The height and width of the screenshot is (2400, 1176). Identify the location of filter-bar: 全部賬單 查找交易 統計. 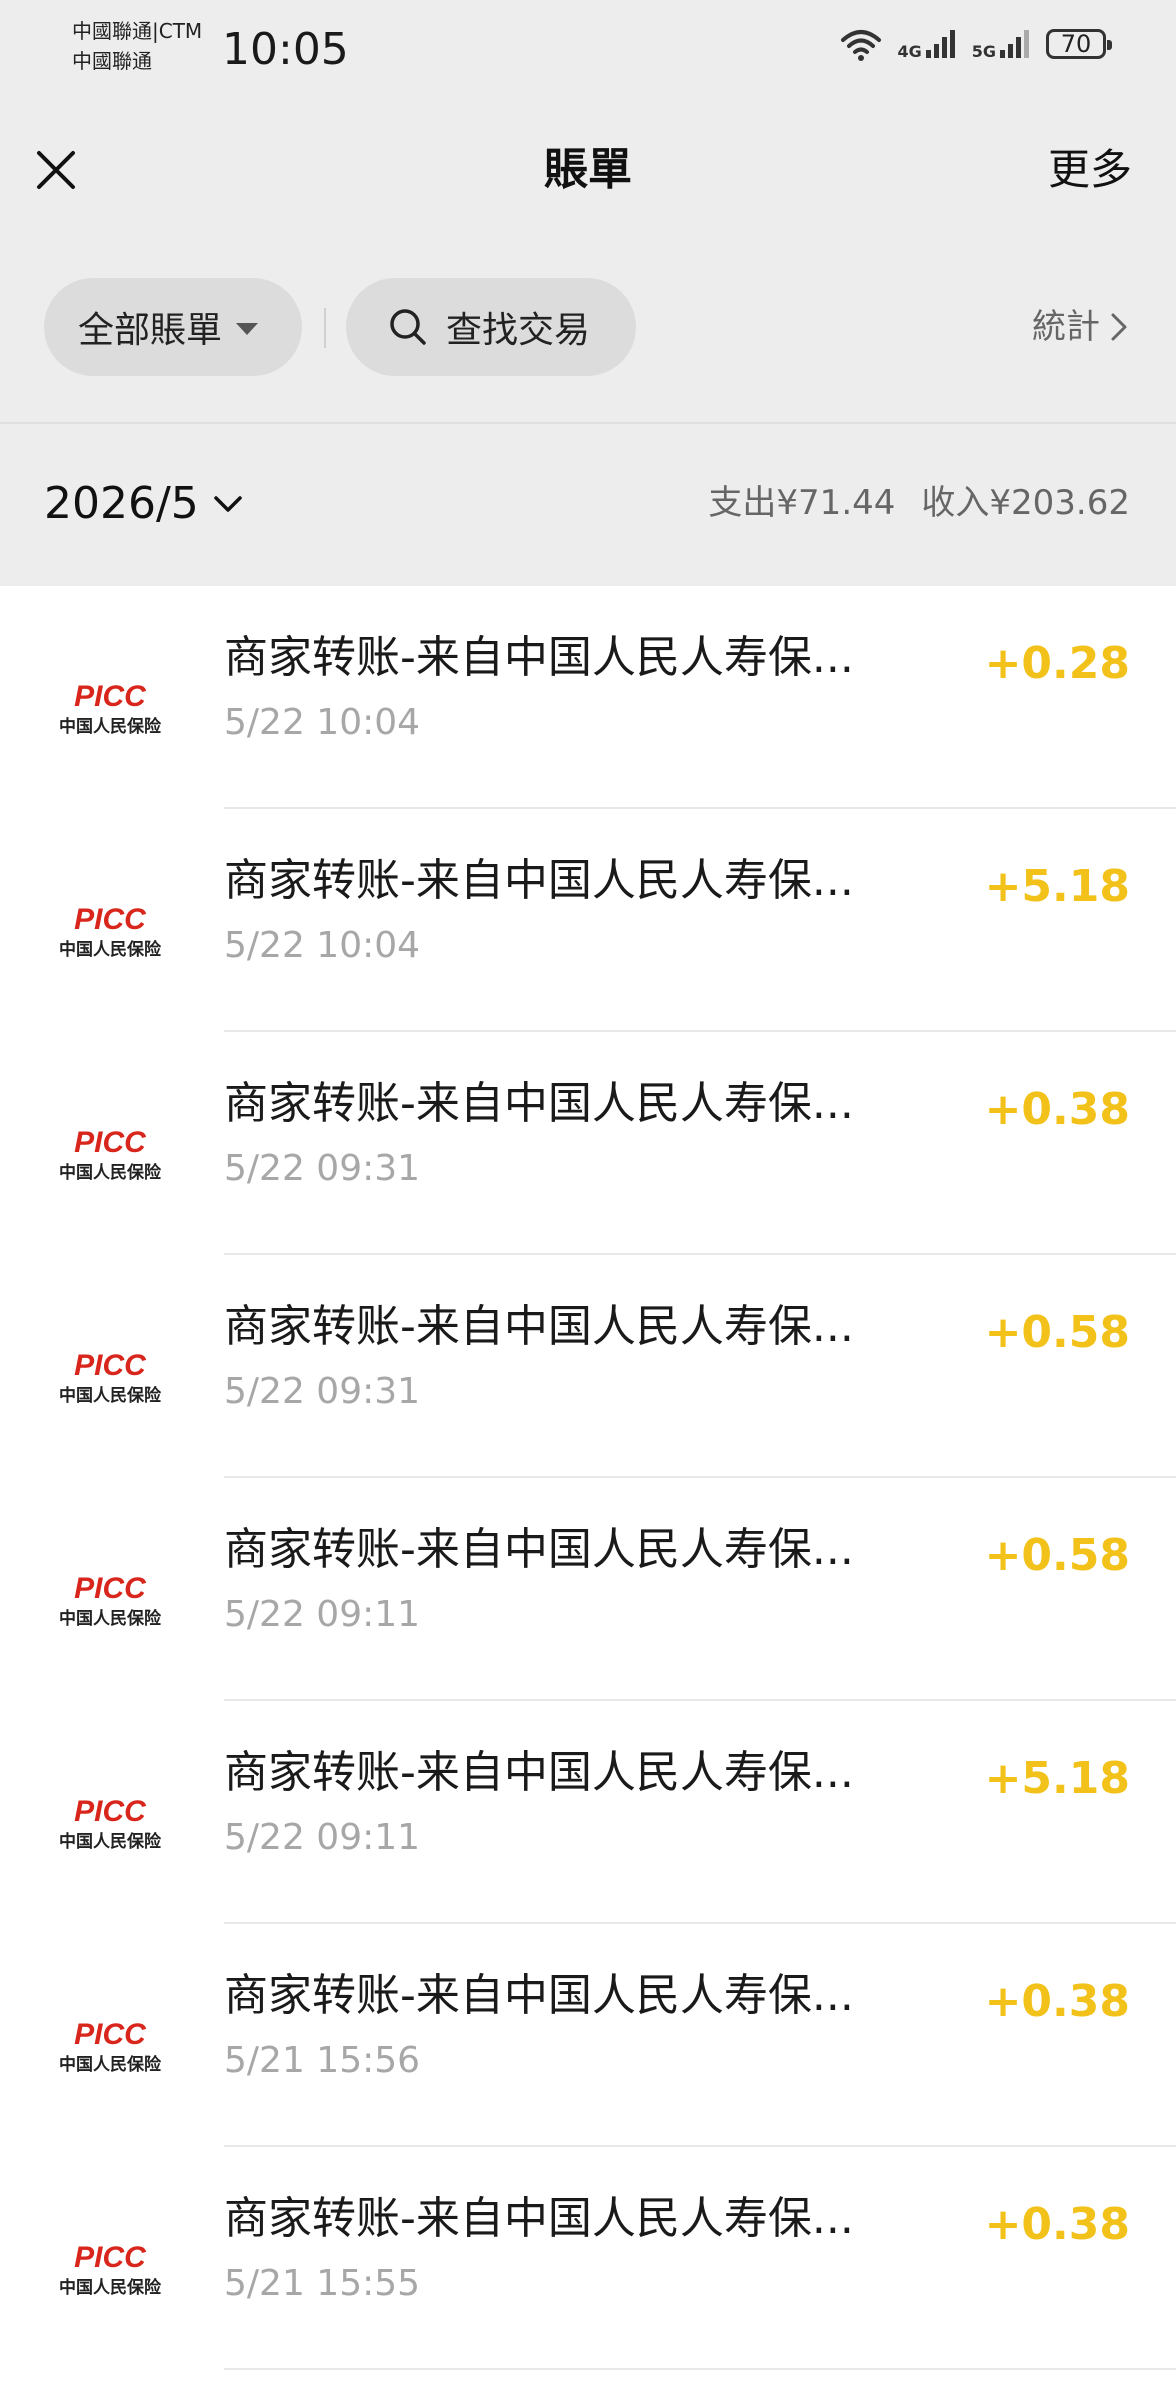
(588, 327).